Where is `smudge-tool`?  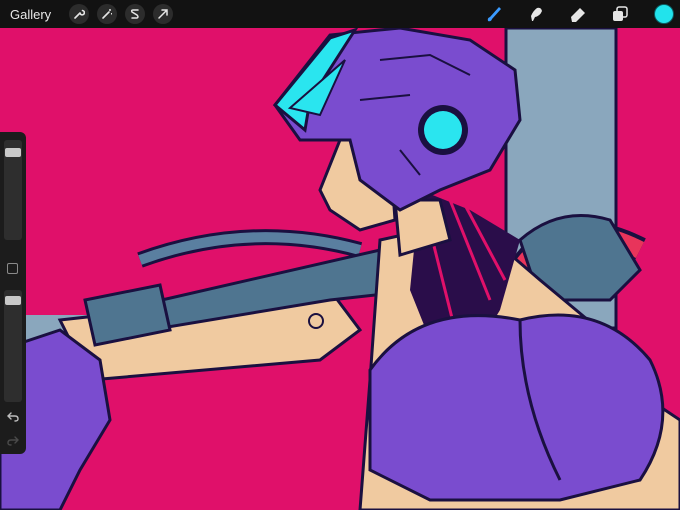
smudge-tool is located at coordinates (536, 14).